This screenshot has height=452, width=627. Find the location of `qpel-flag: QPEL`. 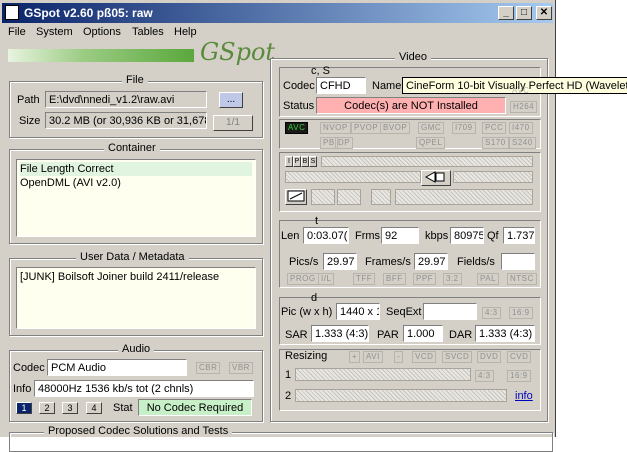

qpel-flag: QPEL is located at coordinates (431, 143).